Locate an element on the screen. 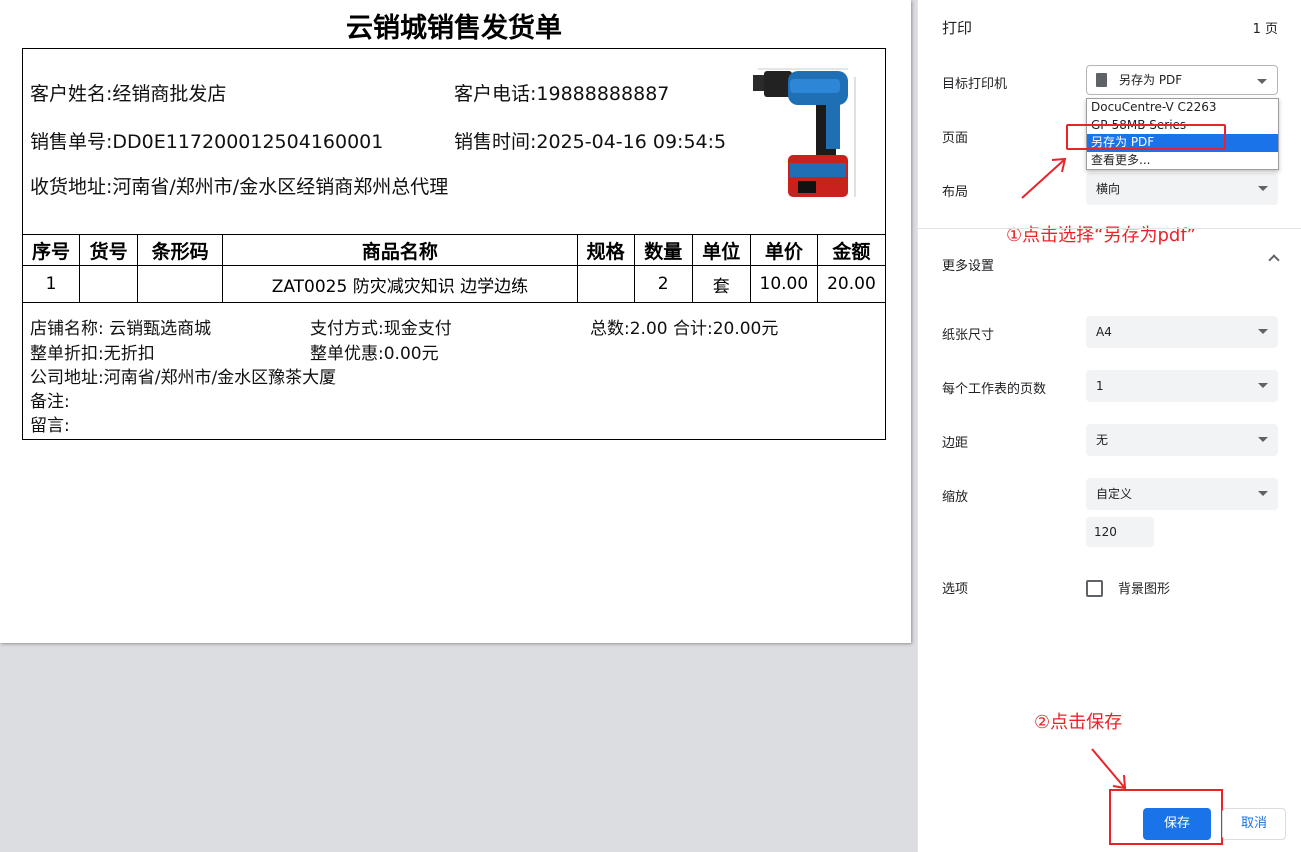  cell-barcode is located at coordinates (180, 284).